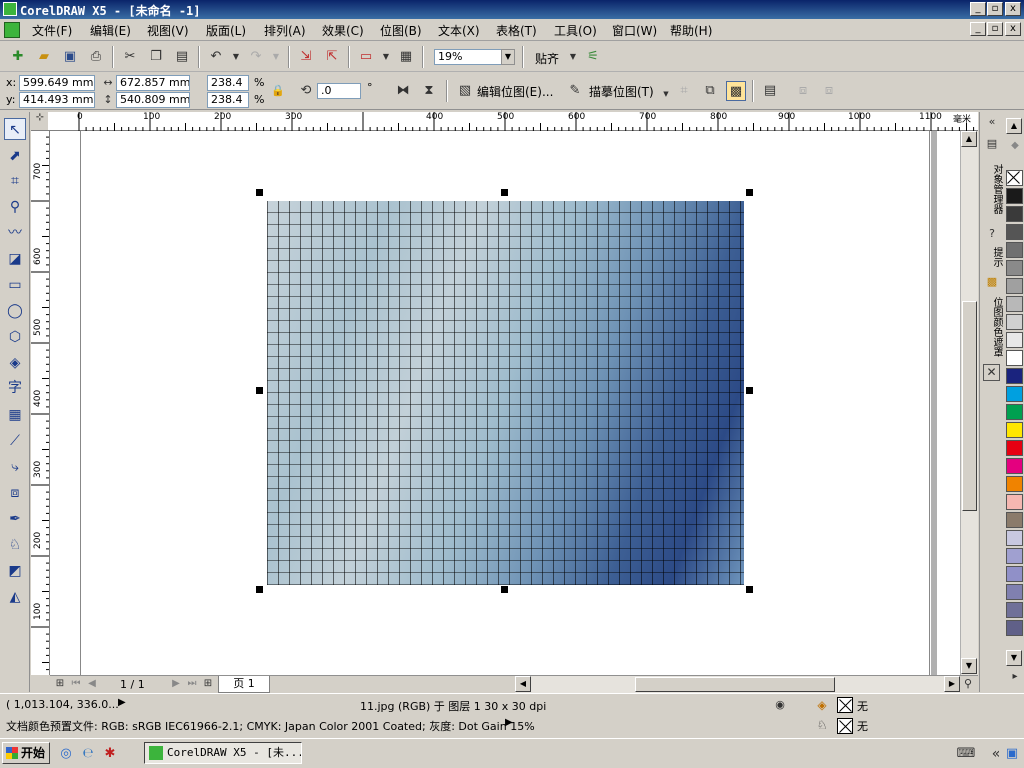 The image size is (1024, 768). Describe the element at coordinates (1012, 754) in the screenshot. I see `network-tray-icon: ▣` at that location.